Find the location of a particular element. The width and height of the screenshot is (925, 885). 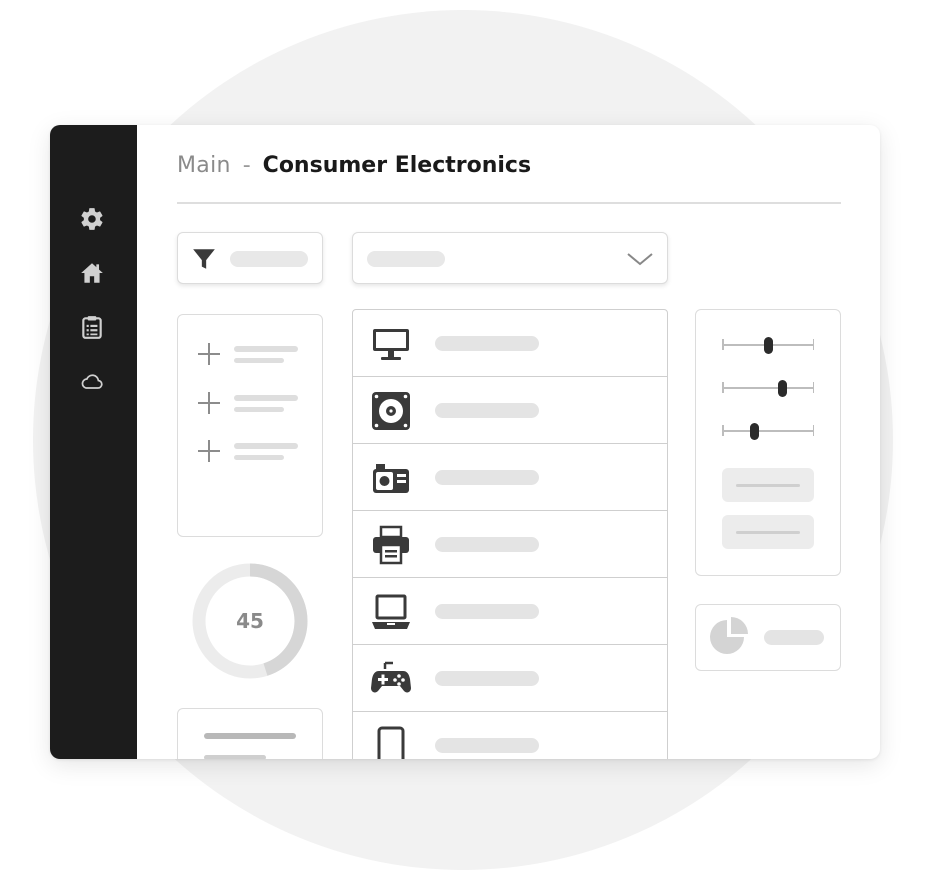

gear-icon is located at coordinates (92, 219).